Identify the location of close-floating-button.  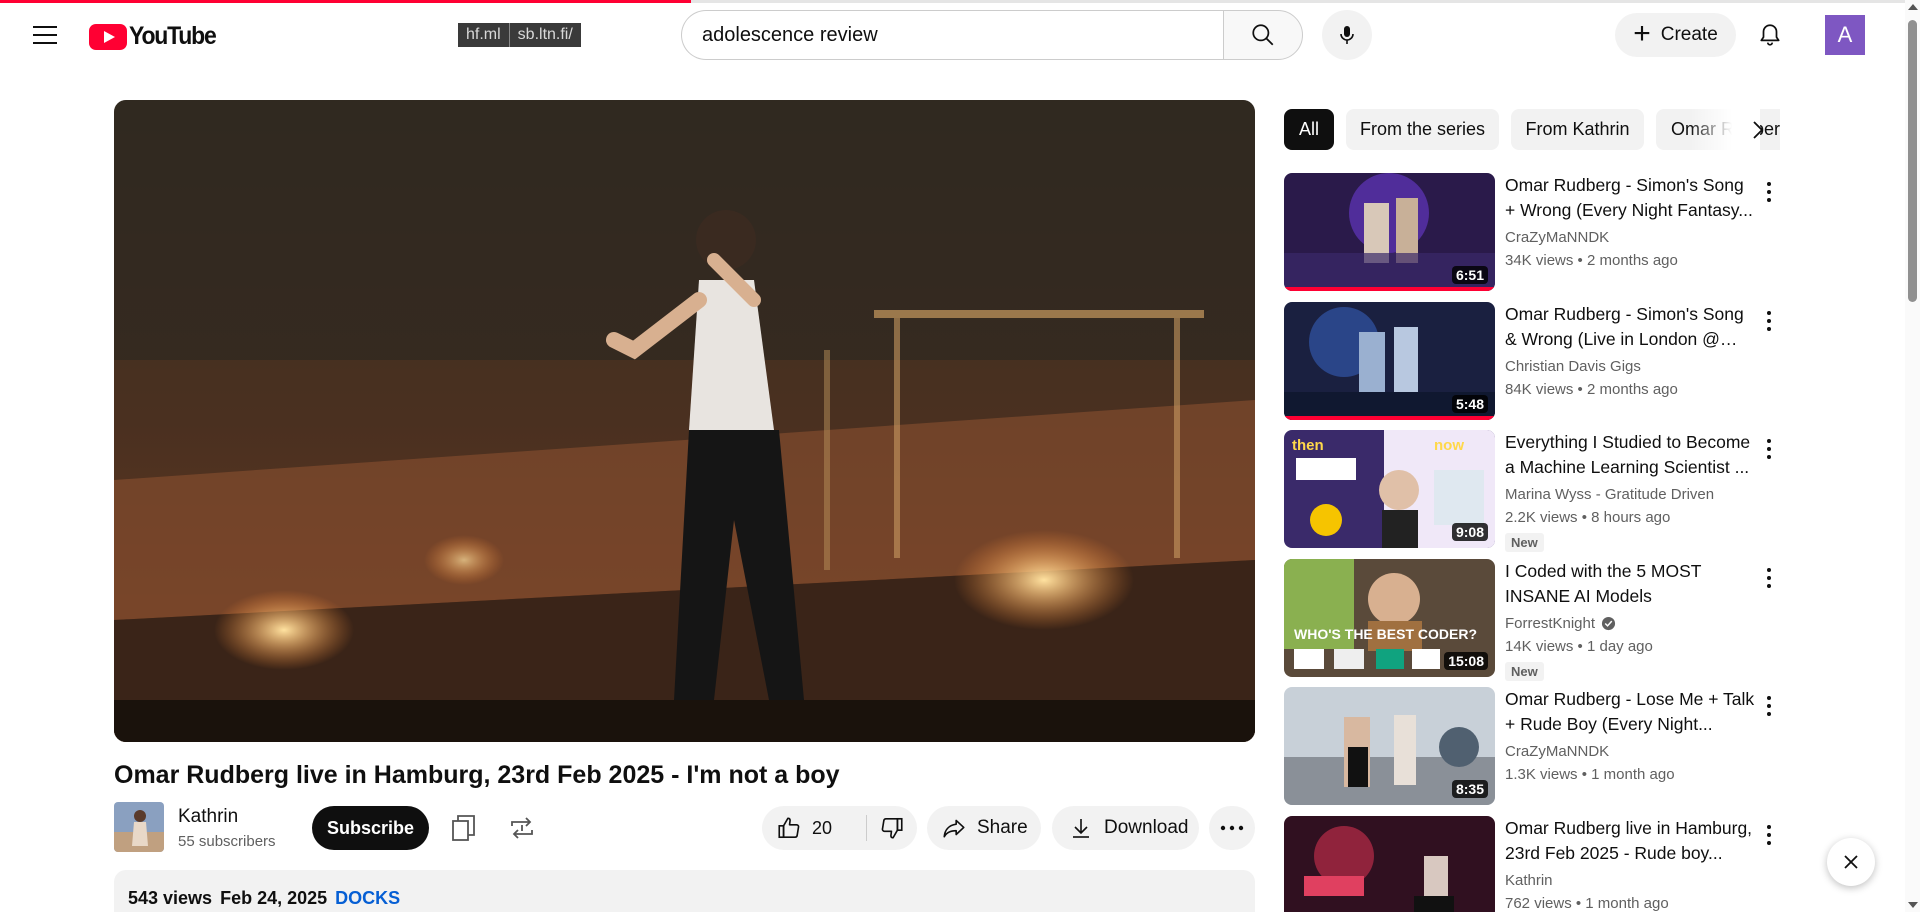
(1851, 862).